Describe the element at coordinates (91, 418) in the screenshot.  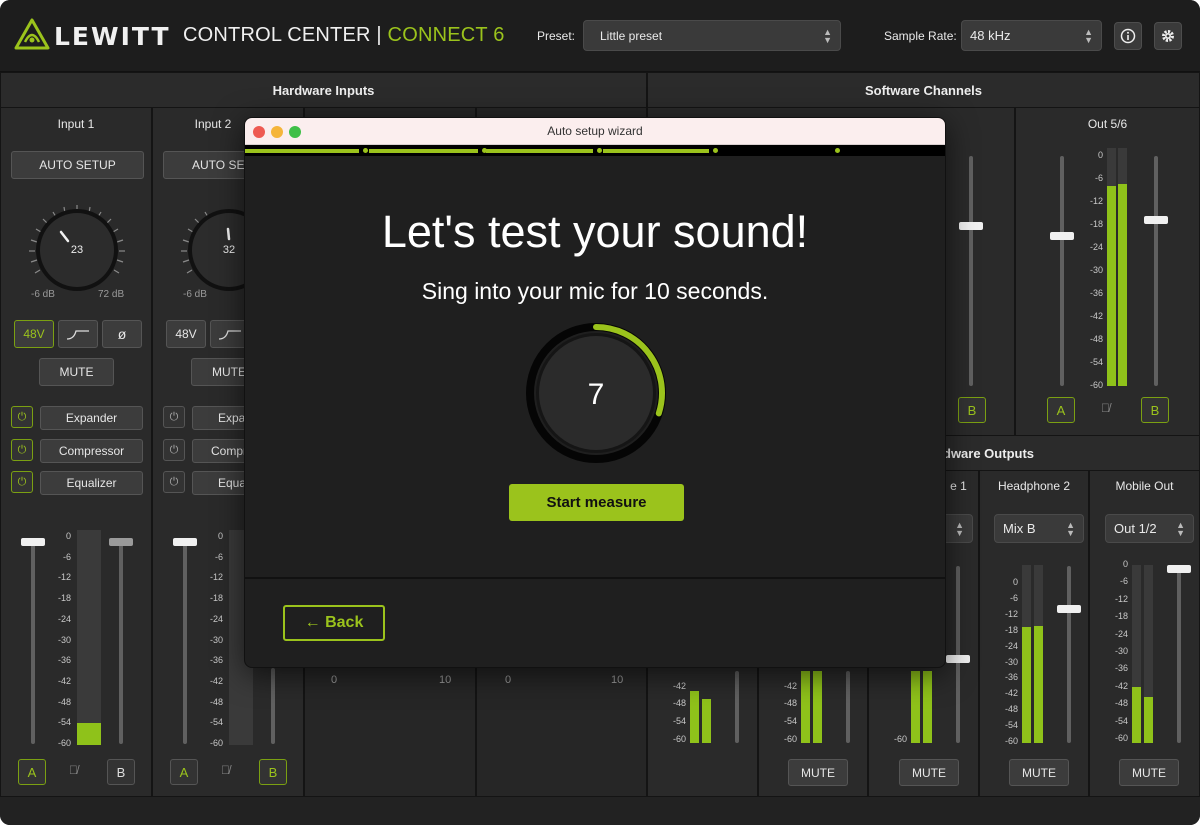
I see `input-1-expander-button: Expander` at that location.